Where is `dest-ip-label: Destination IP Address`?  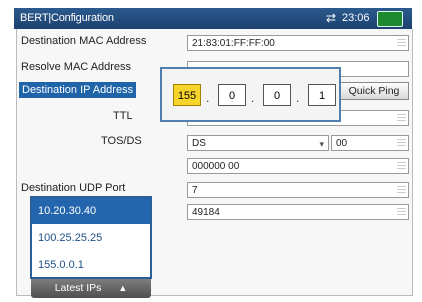 dest-ip-label: Destination IP Address is located at coordinates (78, 90).